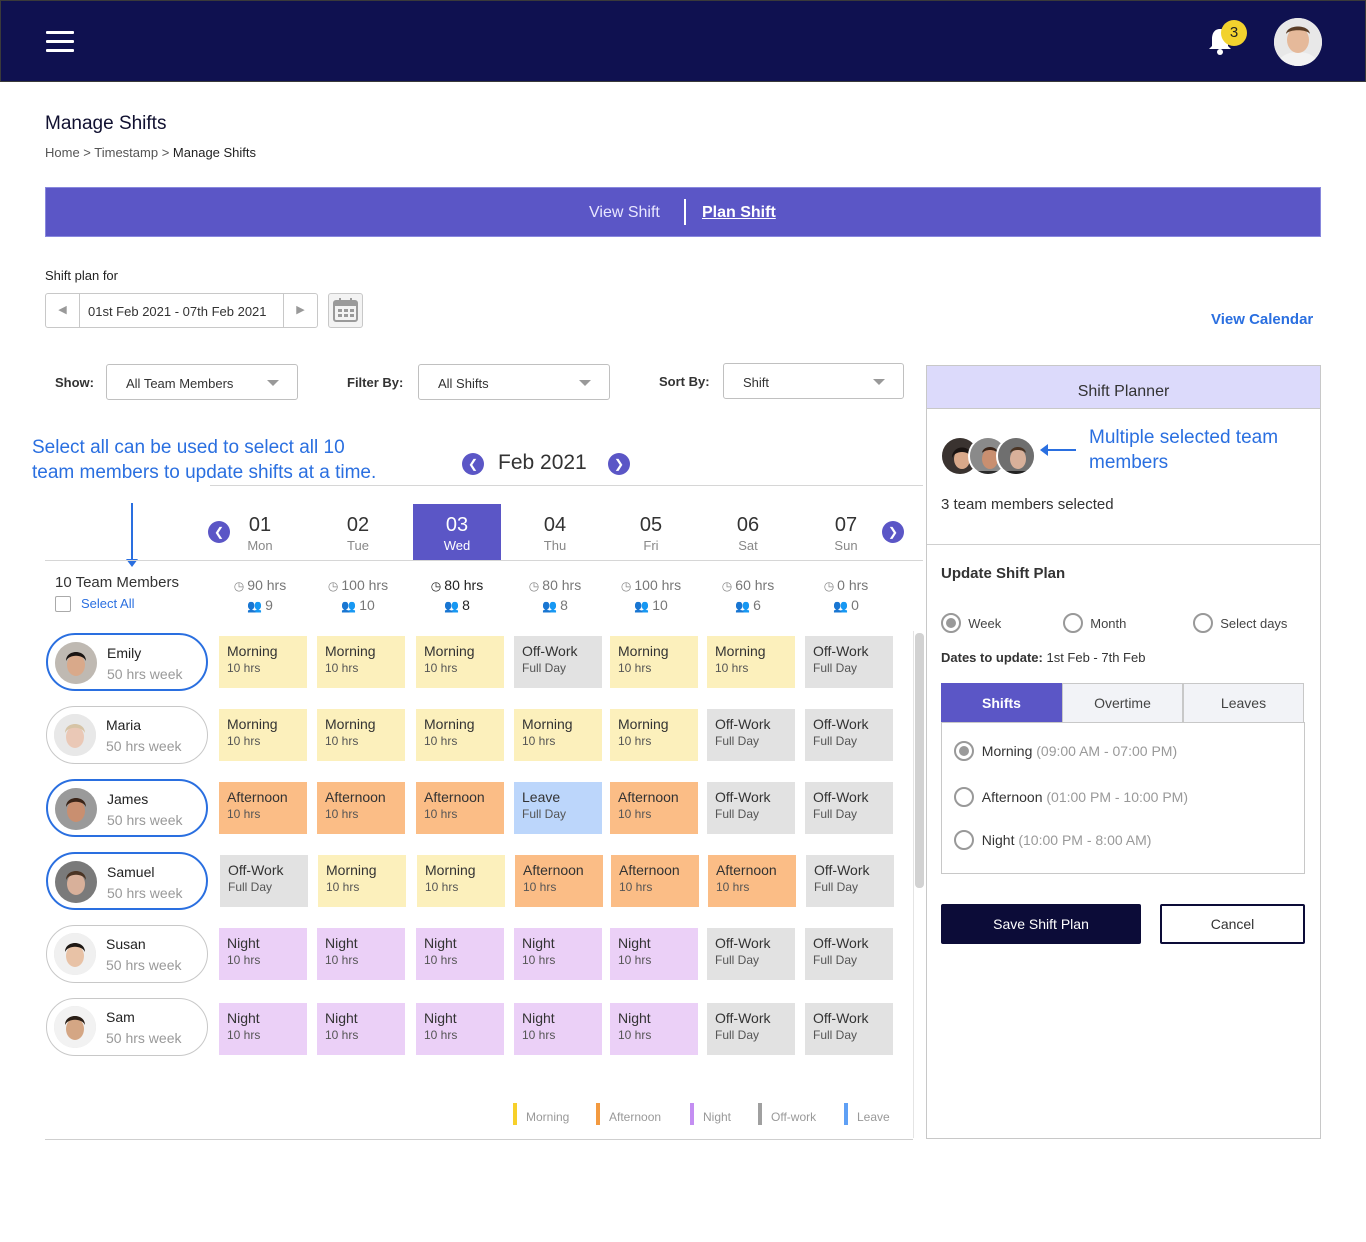 This screenshot has width=1366, height=1242. What do you see at coordinates (343, 887) in the screenshot?
I see `shift-duration: 10 hrs` at bounding box center [343, 887].